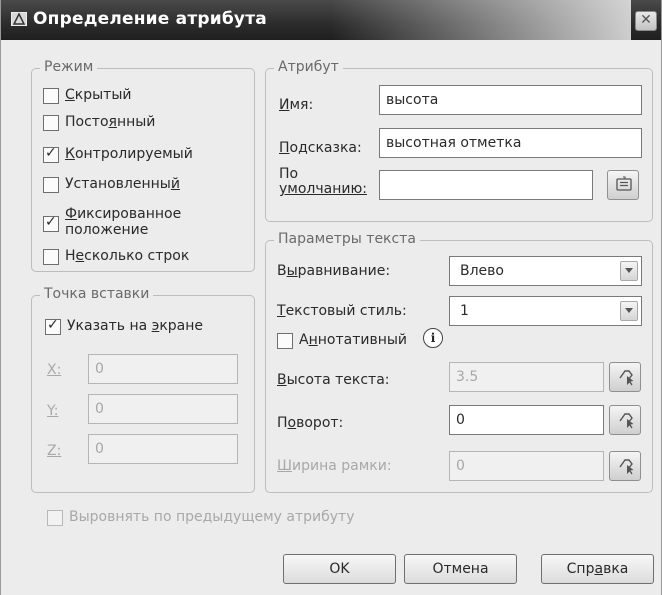  What do you see at coordinates (482, 271) in the screenshot?
I see `justify-value: Влево` at bounding box center [482, 271].